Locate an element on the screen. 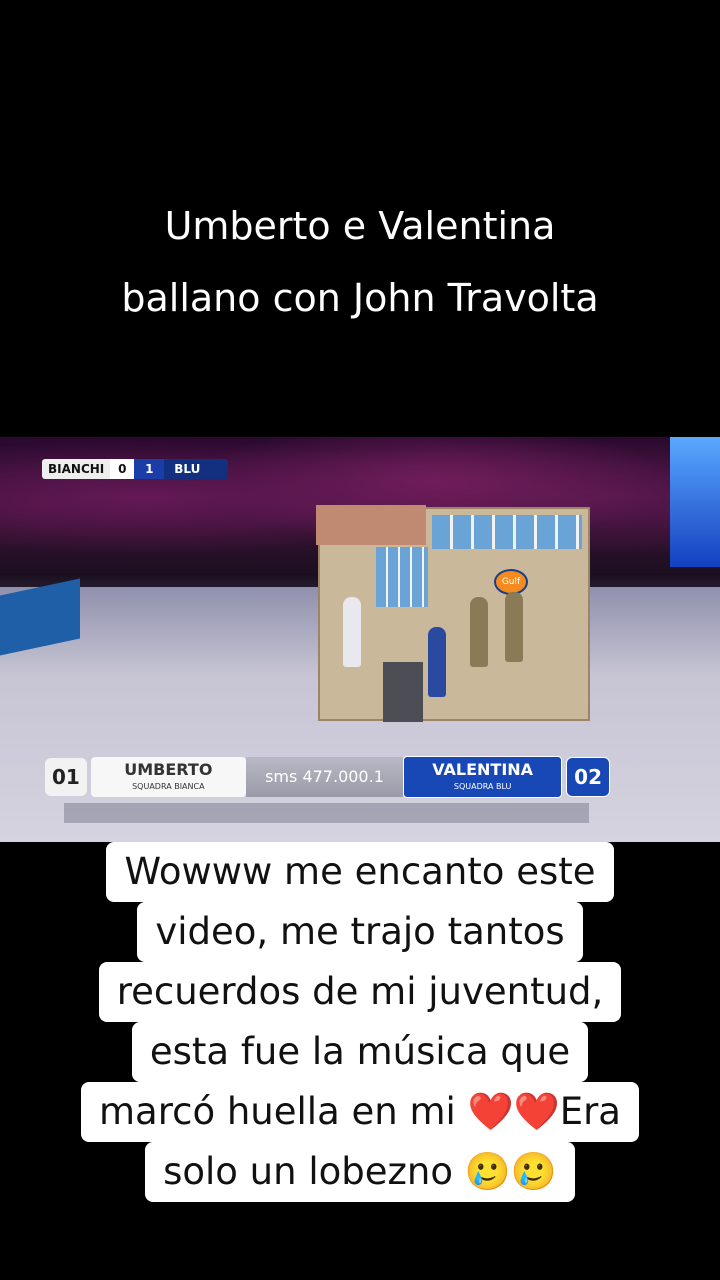  contestant-left-card: UMBERTO SQUADRA BIANCA is located at coordinates (168, 777).